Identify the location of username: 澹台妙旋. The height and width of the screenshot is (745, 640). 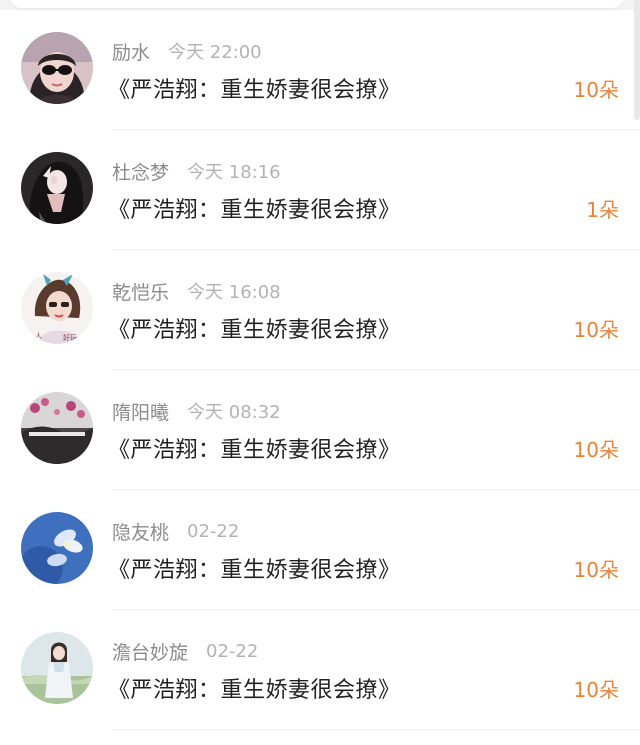
(150, 651).